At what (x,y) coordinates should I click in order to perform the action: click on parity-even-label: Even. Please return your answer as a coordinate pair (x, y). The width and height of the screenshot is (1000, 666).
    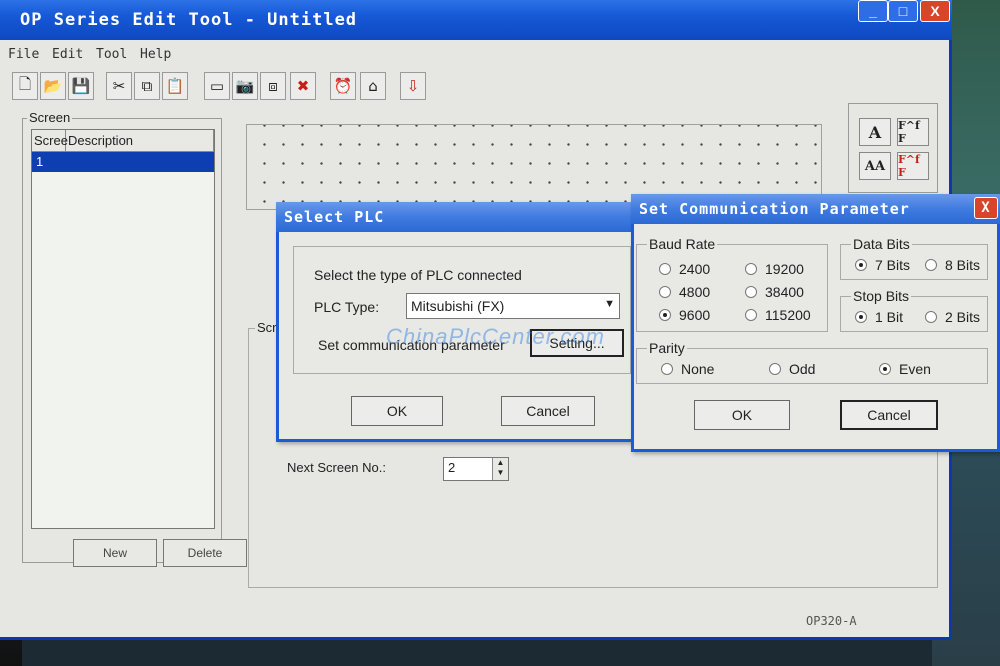
    Looking at the image, I should click on (915, 369).